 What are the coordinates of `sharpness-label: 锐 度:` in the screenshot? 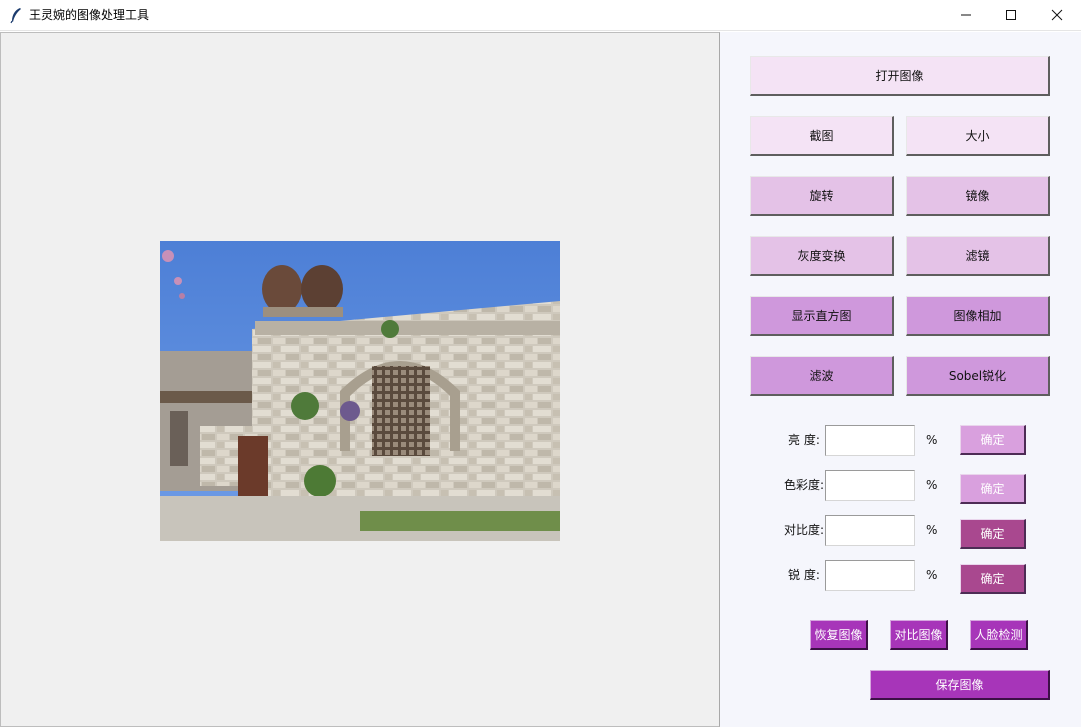 It's located at (804, 575).